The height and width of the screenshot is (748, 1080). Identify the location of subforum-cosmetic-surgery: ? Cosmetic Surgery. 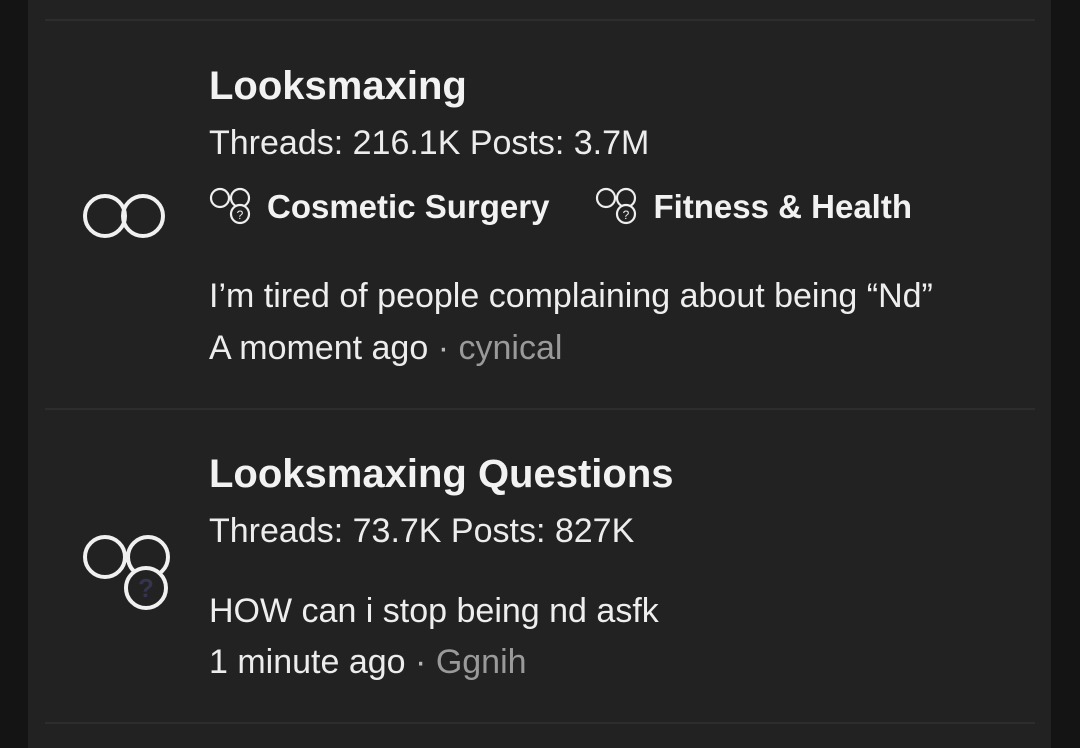
(379, 207).